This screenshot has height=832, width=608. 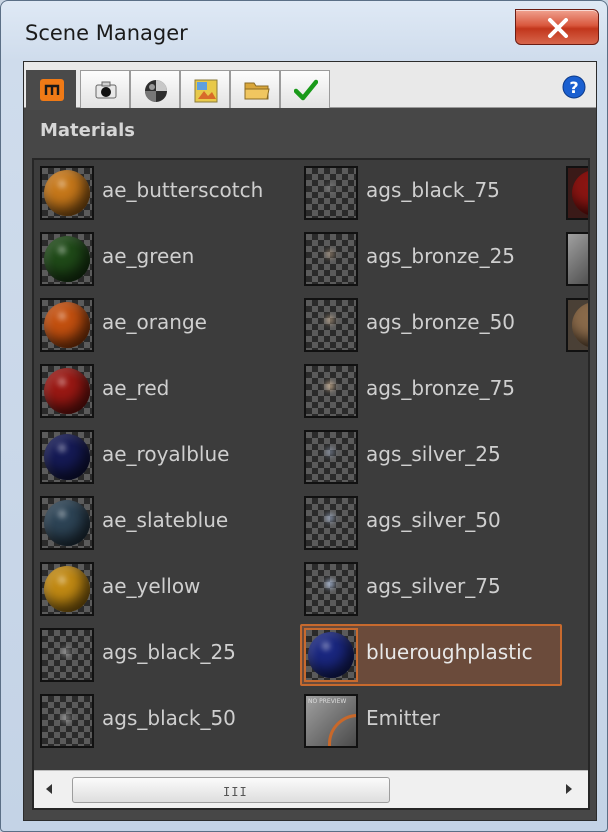 I want to click on material-item: ags_bronze_75, so click(x=431, y=391).